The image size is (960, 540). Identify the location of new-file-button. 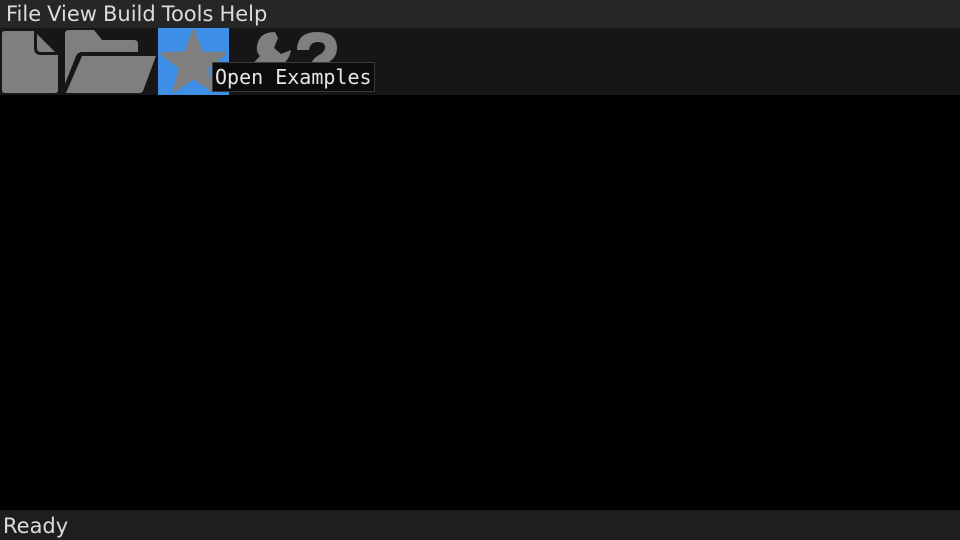
(30, 61).